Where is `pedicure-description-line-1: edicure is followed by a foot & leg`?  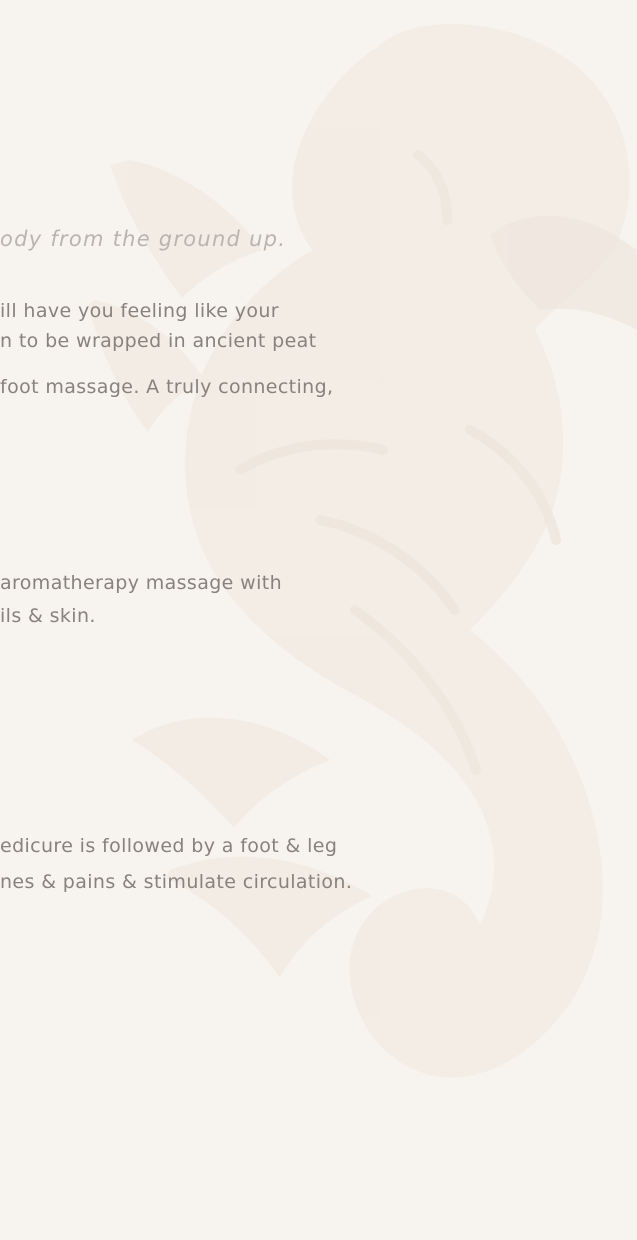 pedicure-description-line-1: edicure is followed by a foot & leg is located at coordinates (169, 846).